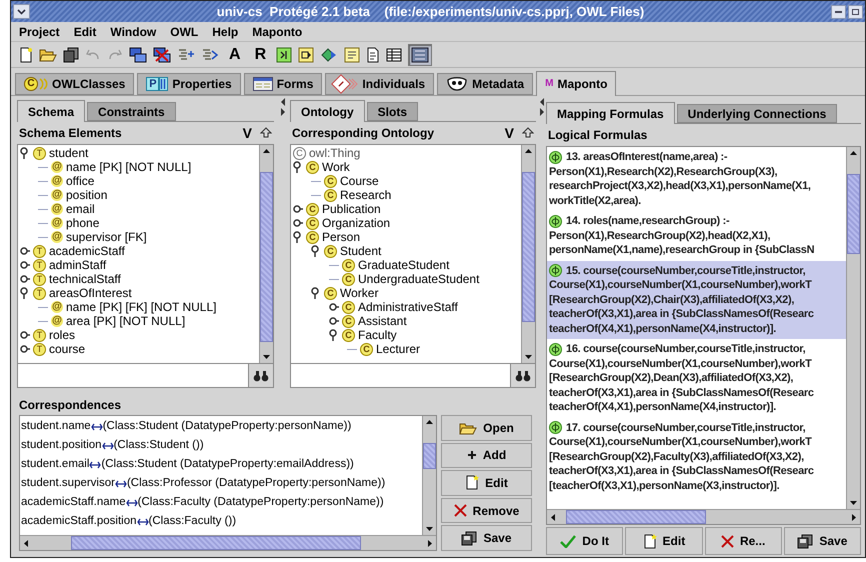  What do you see at coordinates (256, 483) in the screenshot?
I see `mapping-target: (Class:Professor (DatatypeProperty:personName))` at bounding box center [256, 483].